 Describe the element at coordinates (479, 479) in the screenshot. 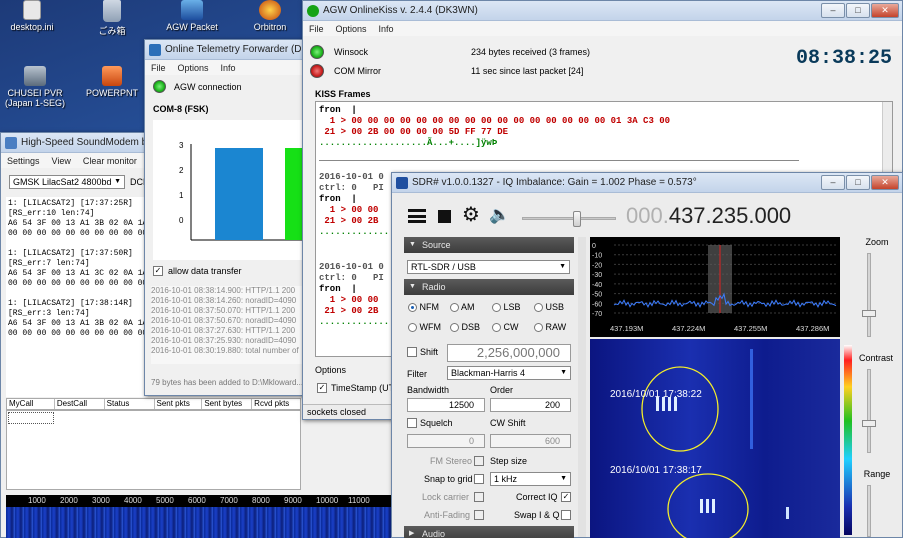

I see `snap-to-grid-checkbox` at that location.